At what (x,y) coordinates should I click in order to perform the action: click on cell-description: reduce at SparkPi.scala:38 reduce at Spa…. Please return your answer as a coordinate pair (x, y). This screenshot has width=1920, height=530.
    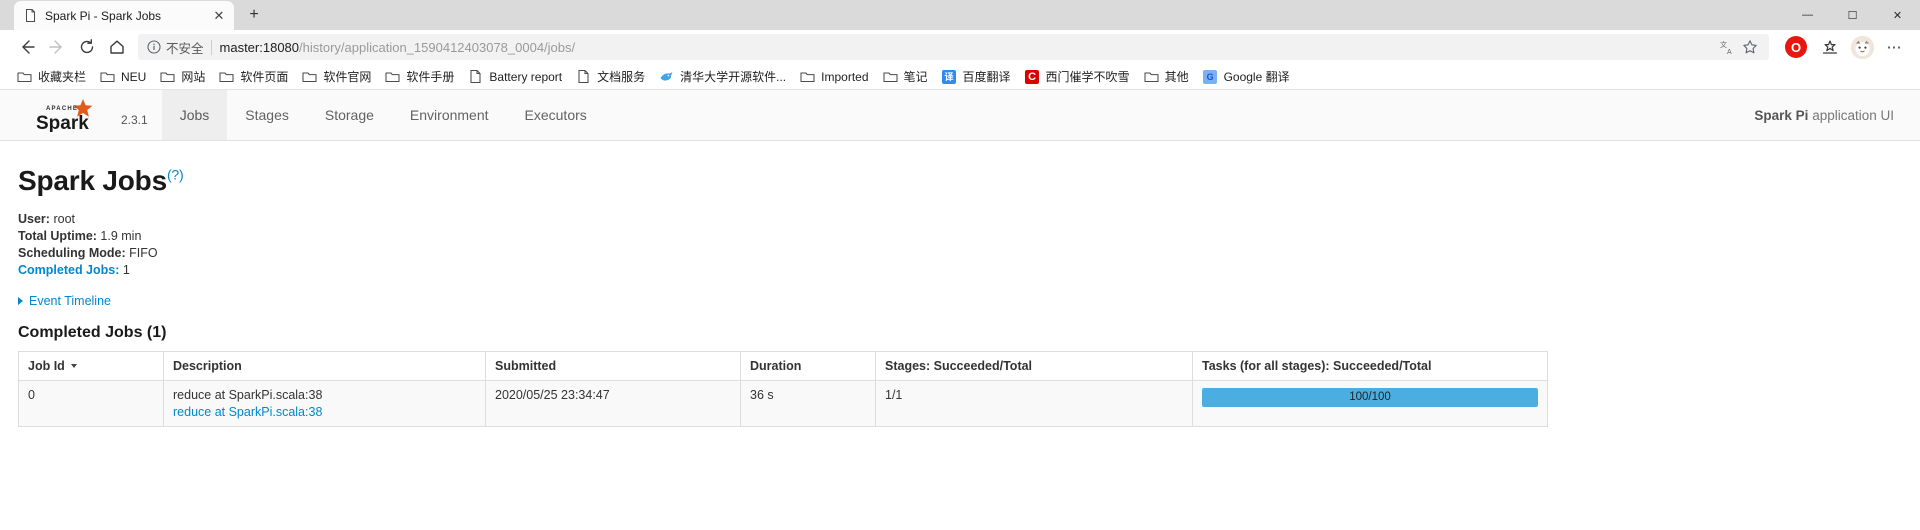
    Looking at the image, I should click on (324, 403).